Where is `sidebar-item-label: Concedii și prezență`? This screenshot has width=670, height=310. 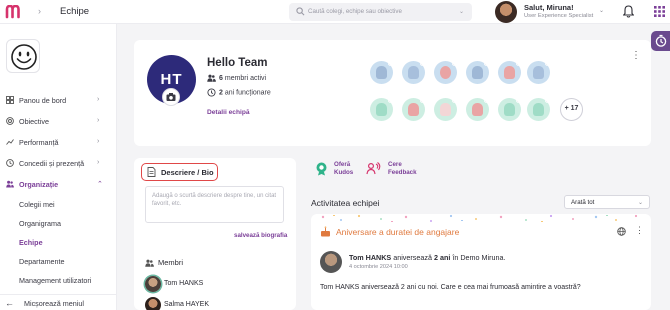
sidebar-item-label: Concedii și prezență is located at coordinates (52, 163).